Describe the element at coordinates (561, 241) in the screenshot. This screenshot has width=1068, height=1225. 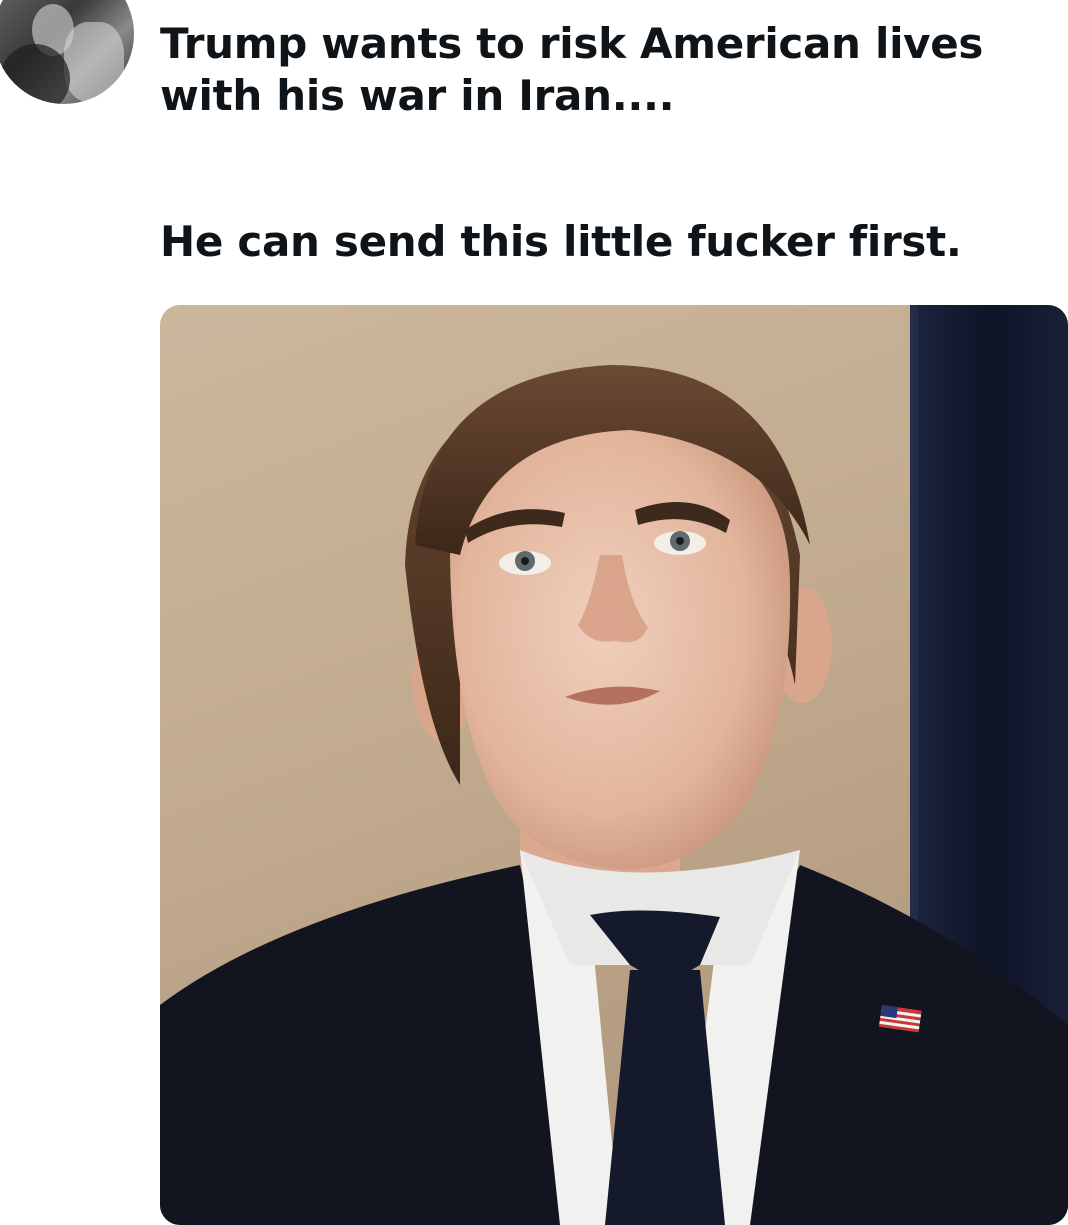
I see `tweet-text-line-2: He can send this little fucker first.` at that location.